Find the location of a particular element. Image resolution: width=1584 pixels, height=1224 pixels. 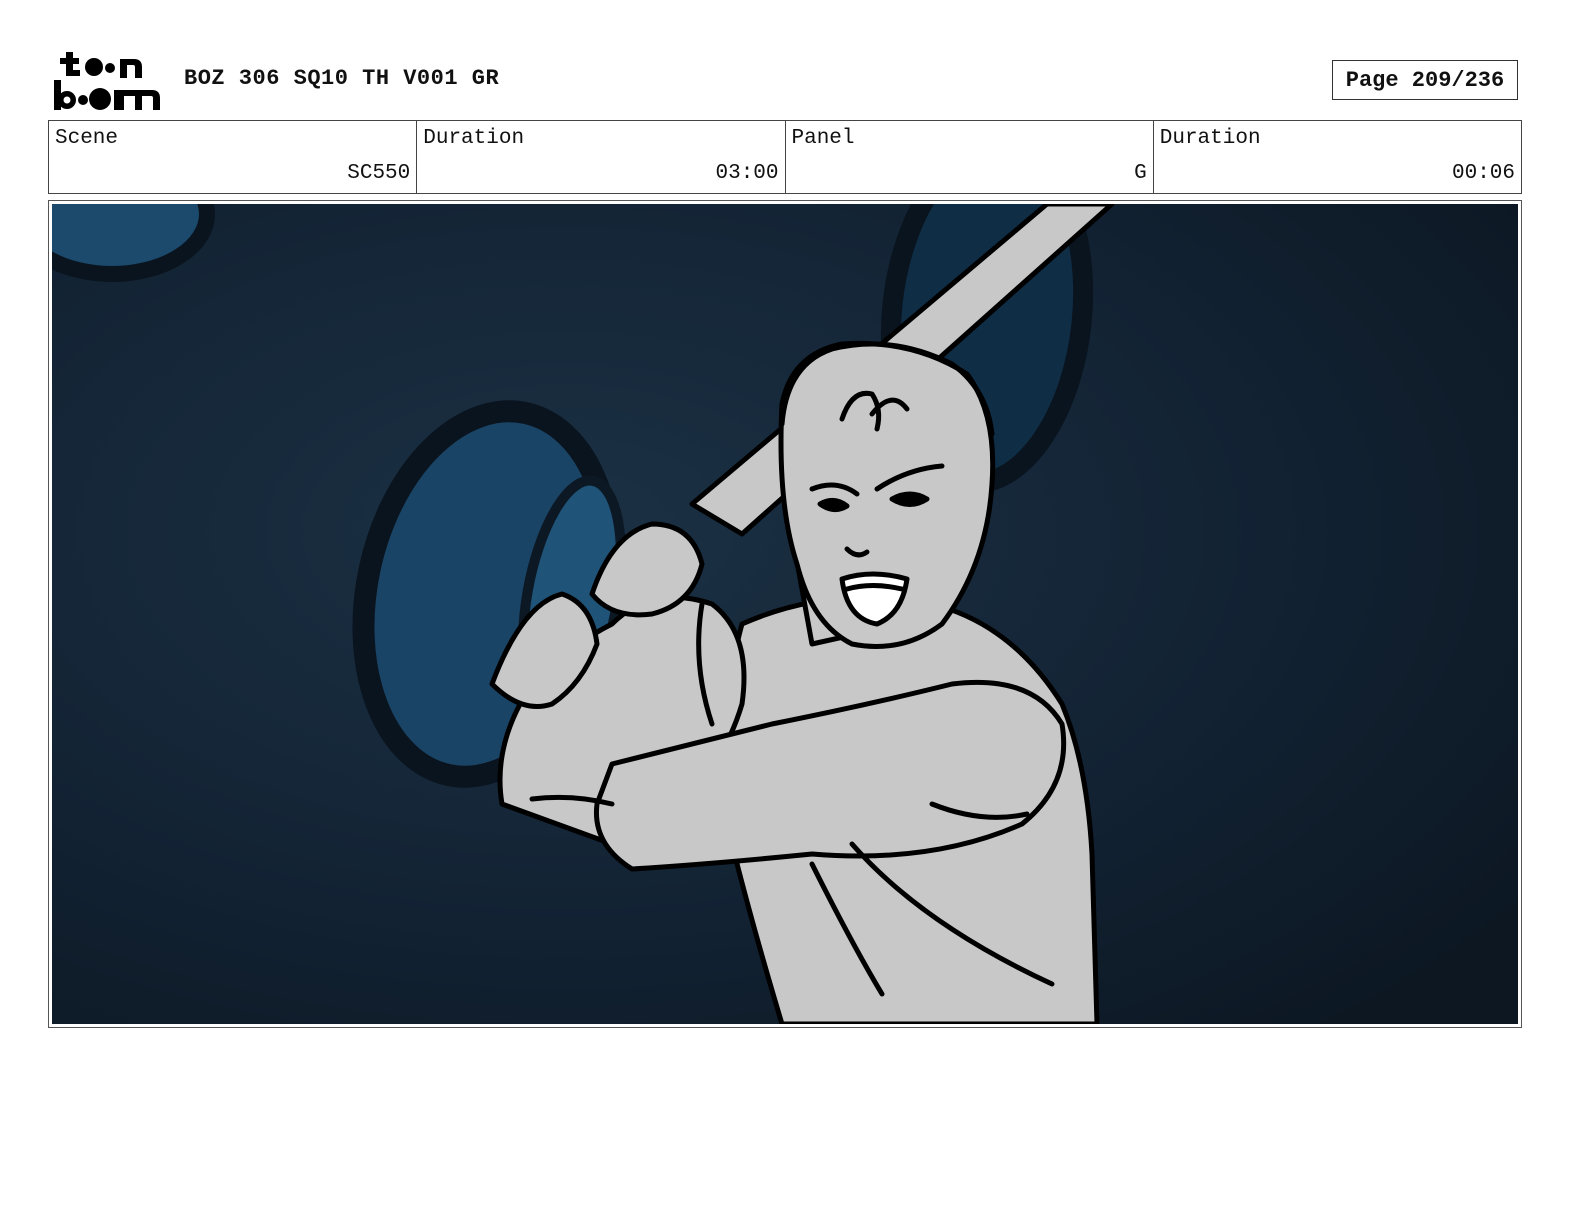

panel-duration-value: 00:06 is located at coordinates (1483, 173).